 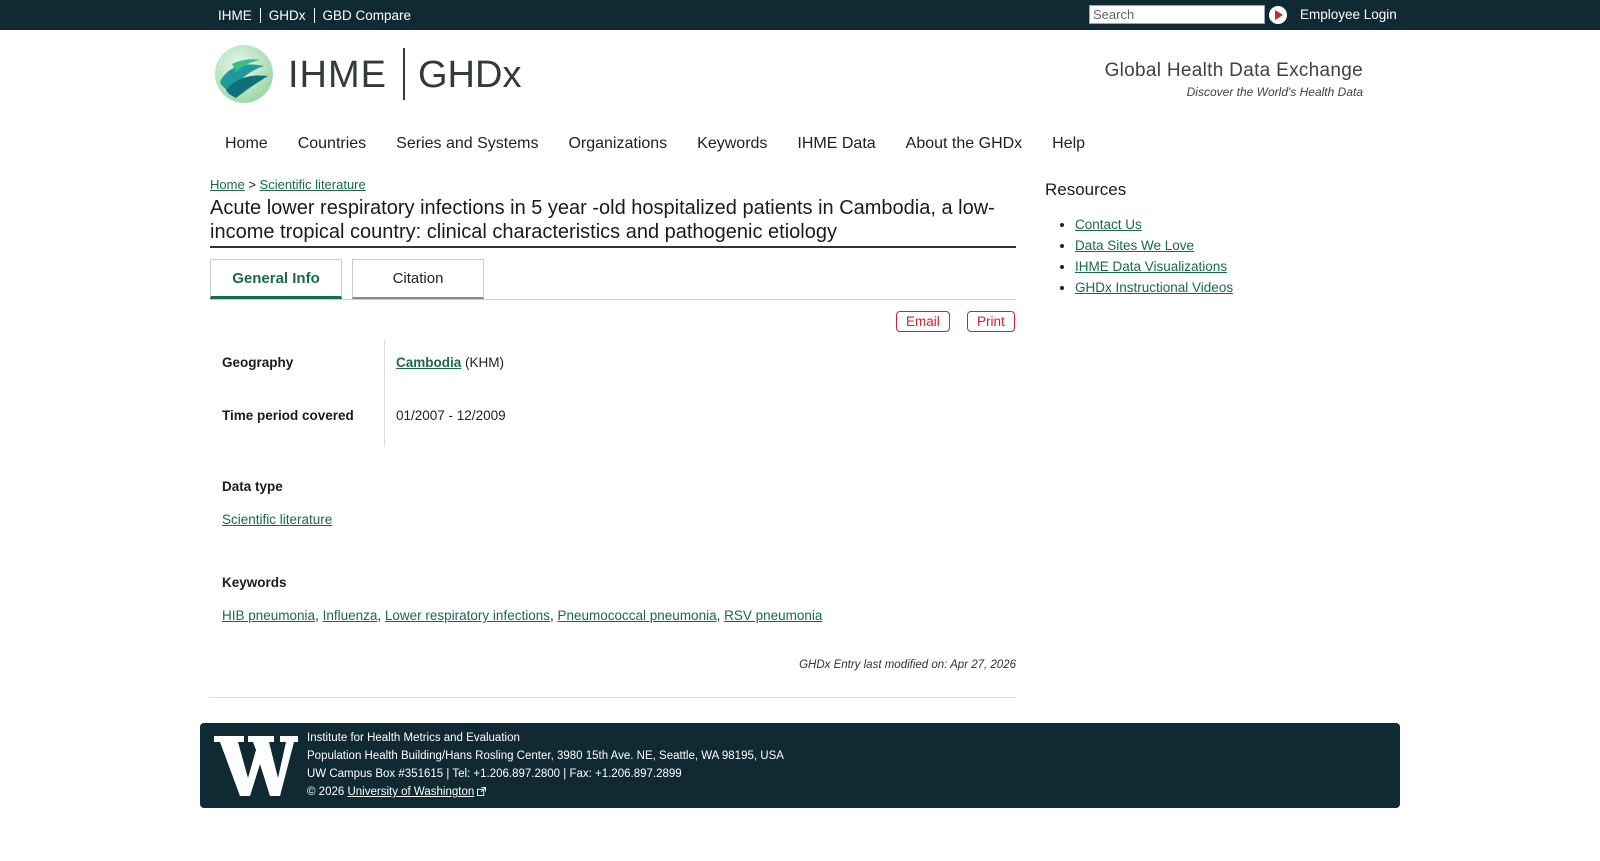 What do you see at coordinates (1274, 92) in the screenshot?
I see `site-tagline-sub: Discover the World's Health Data` at bounding box center [1274, 92].